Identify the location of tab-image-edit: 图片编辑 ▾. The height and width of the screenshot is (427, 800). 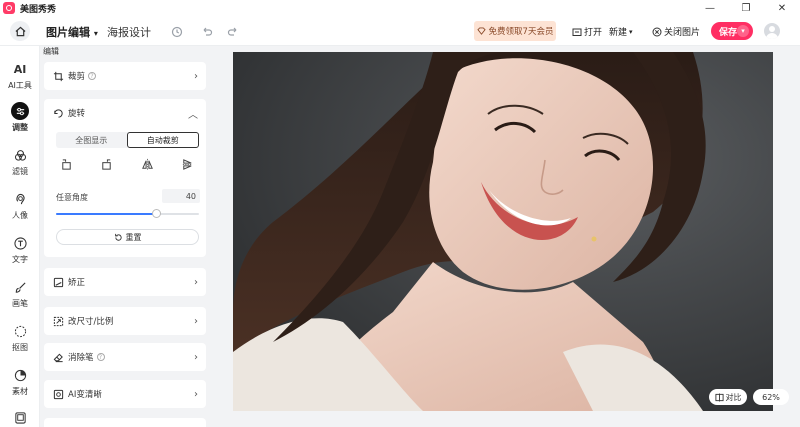
(72, 32).